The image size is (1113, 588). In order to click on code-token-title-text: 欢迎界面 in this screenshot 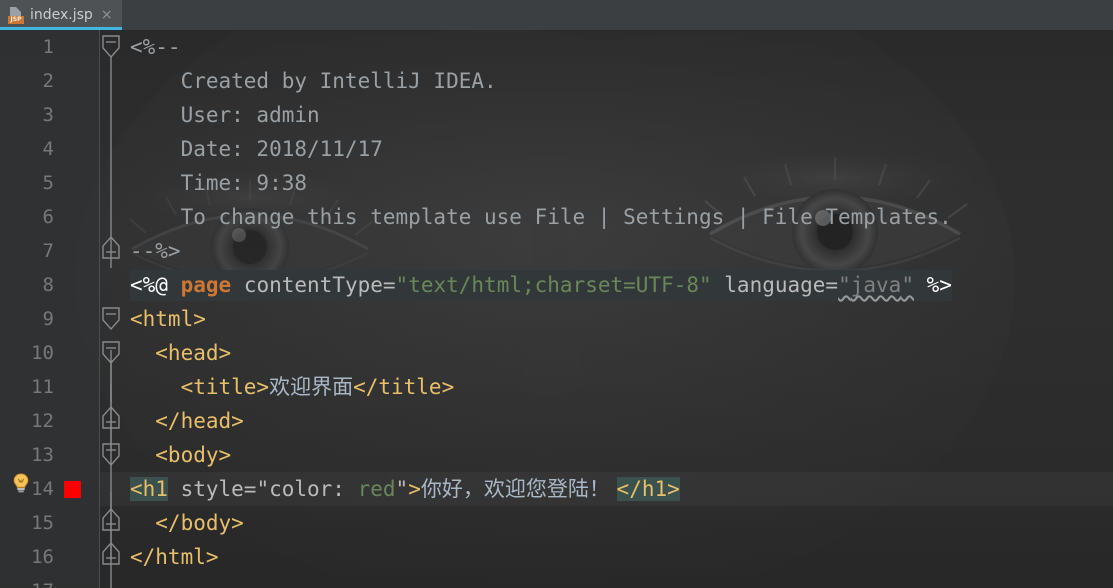, I will do `click(311, 387)`.